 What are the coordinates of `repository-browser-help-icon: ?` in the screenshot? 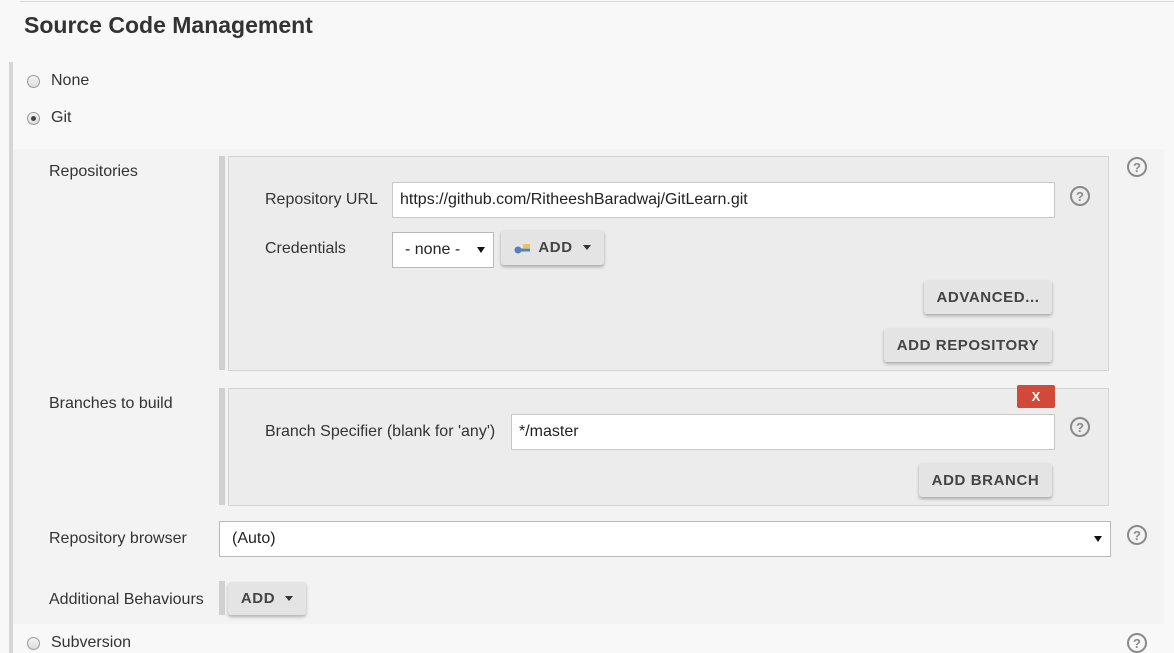 It's located at (1137, 535).